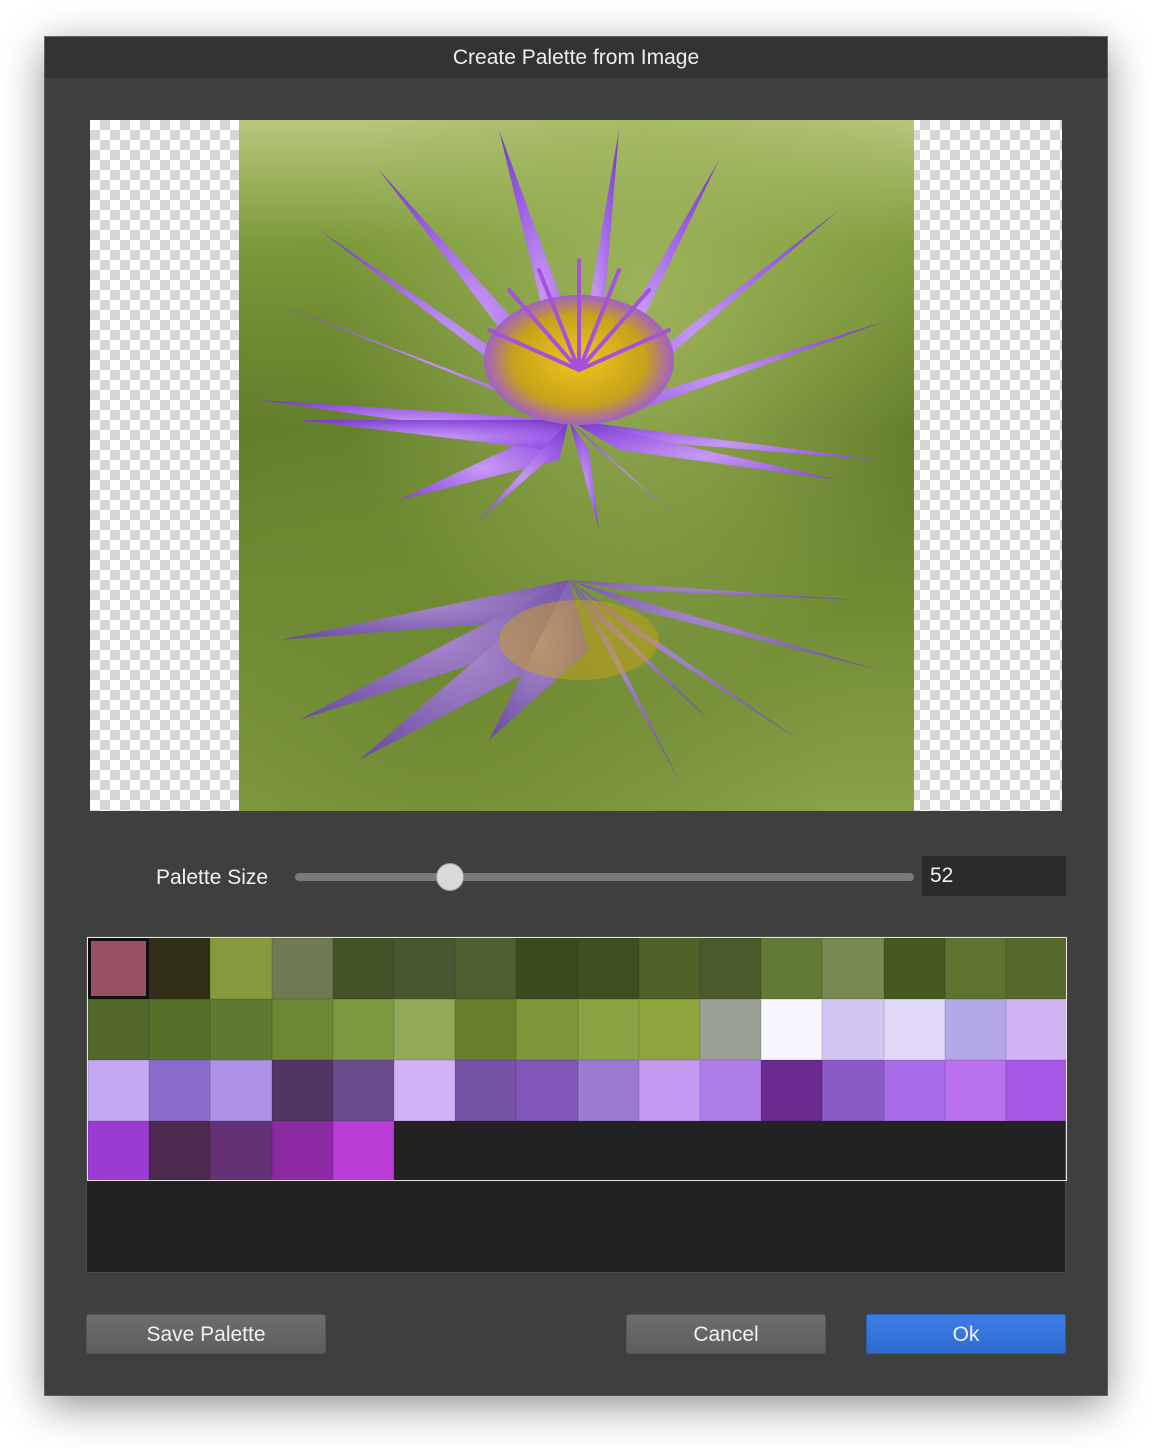  What do you see at coordinates (966, 1334) in the screenshot?
I see `ok-button: Ok` at bounding box center [966, 1334].